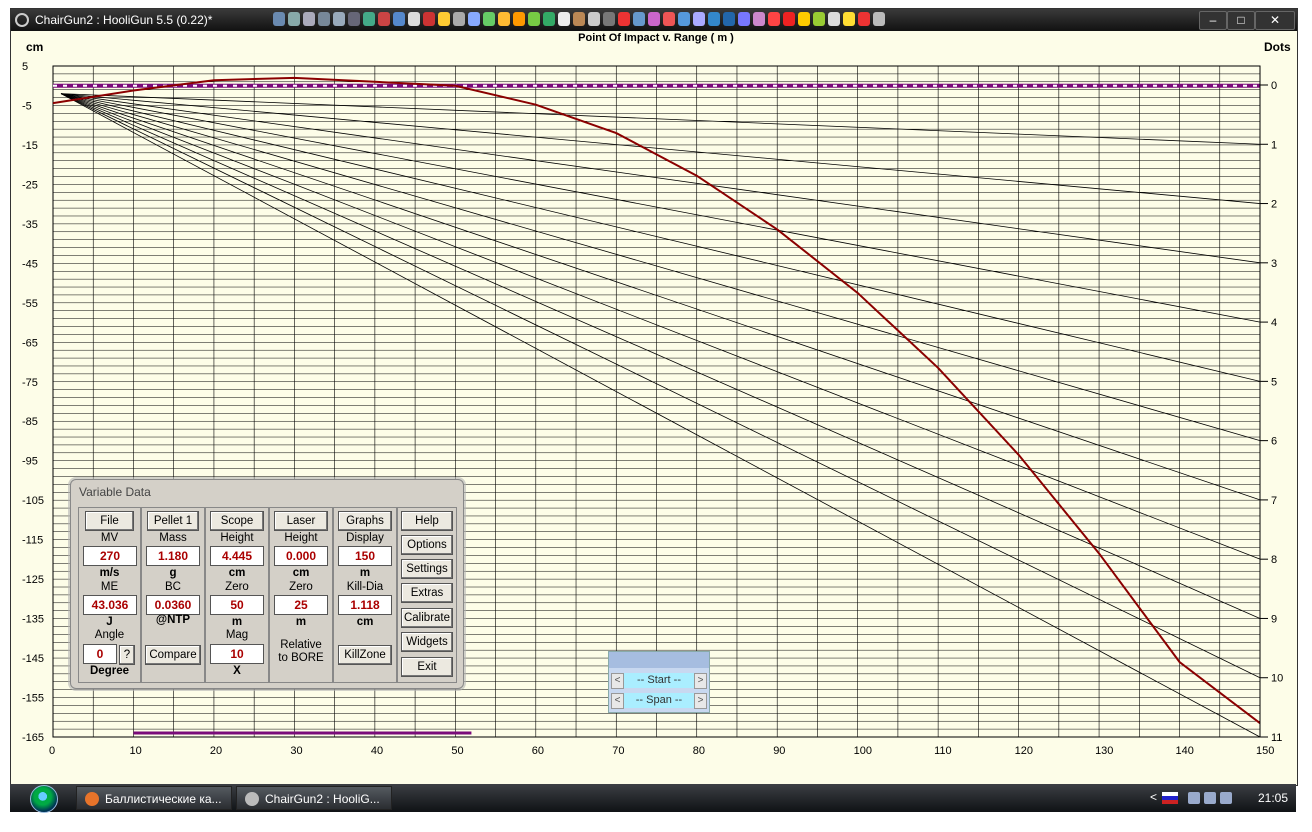  Describe the element at coordinates (52, 751) in the screenshot. I see `x-tick-label: 0` at that location.